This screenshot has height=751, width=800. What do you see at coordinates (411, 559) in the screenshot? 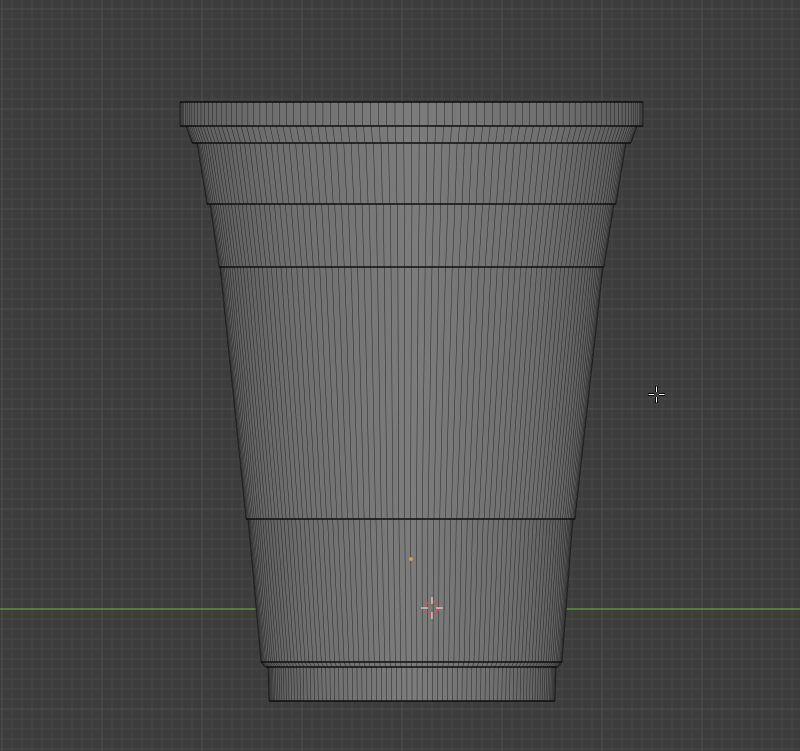
I see `object-origin-icon` at bounding box center [411, 559].